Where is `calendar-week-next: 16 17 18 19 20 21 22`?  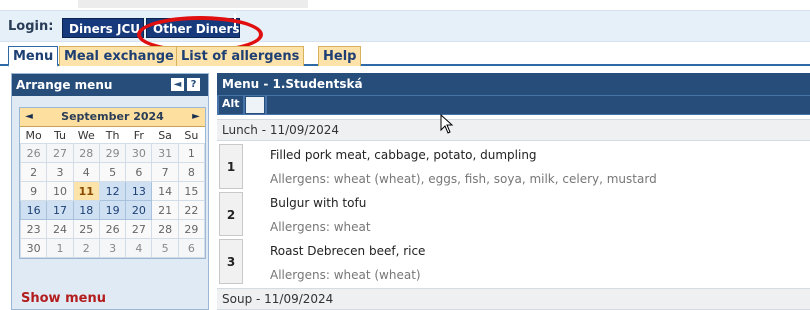 calendar-week-next: 16 17 18 19 20 21 22 is located at coordinates (112, 210).